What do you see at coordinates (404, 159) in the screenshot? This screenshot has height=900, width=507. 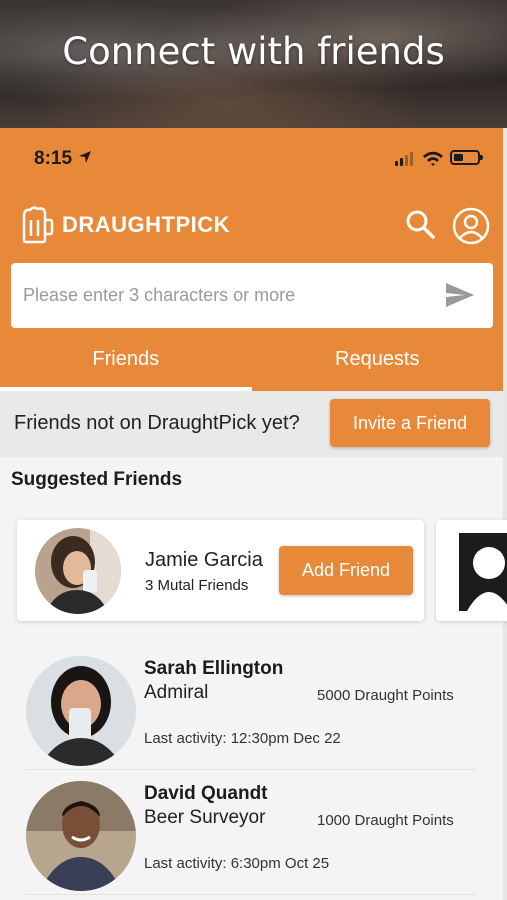 I see `signal-icon` at bounding box center [404, 159].